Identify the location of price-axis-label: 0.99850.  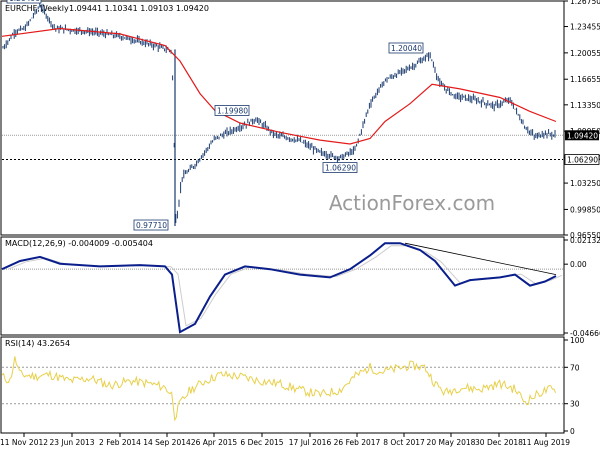
(585, 209).